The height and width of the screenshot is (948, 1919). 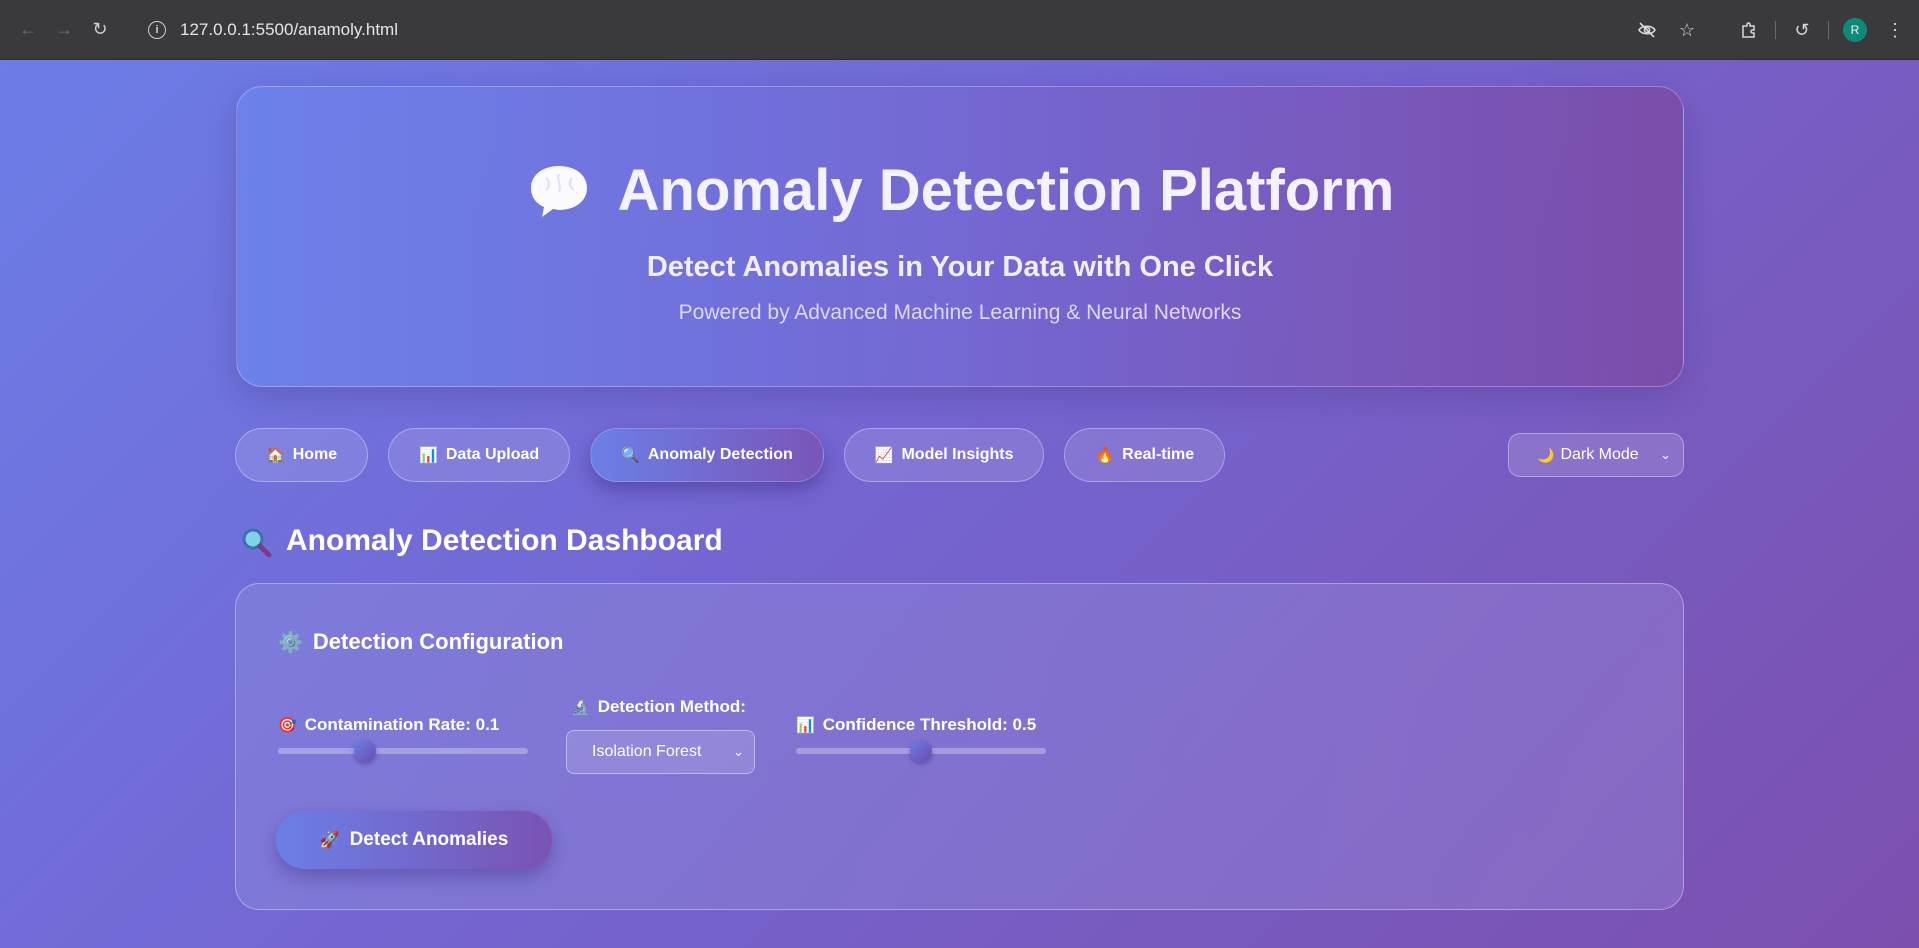 What do you see at coordinates (429, 839) in the screenshot?
I see `detect-button-label: Detect Anomalies` at bounding box center [429, 839].